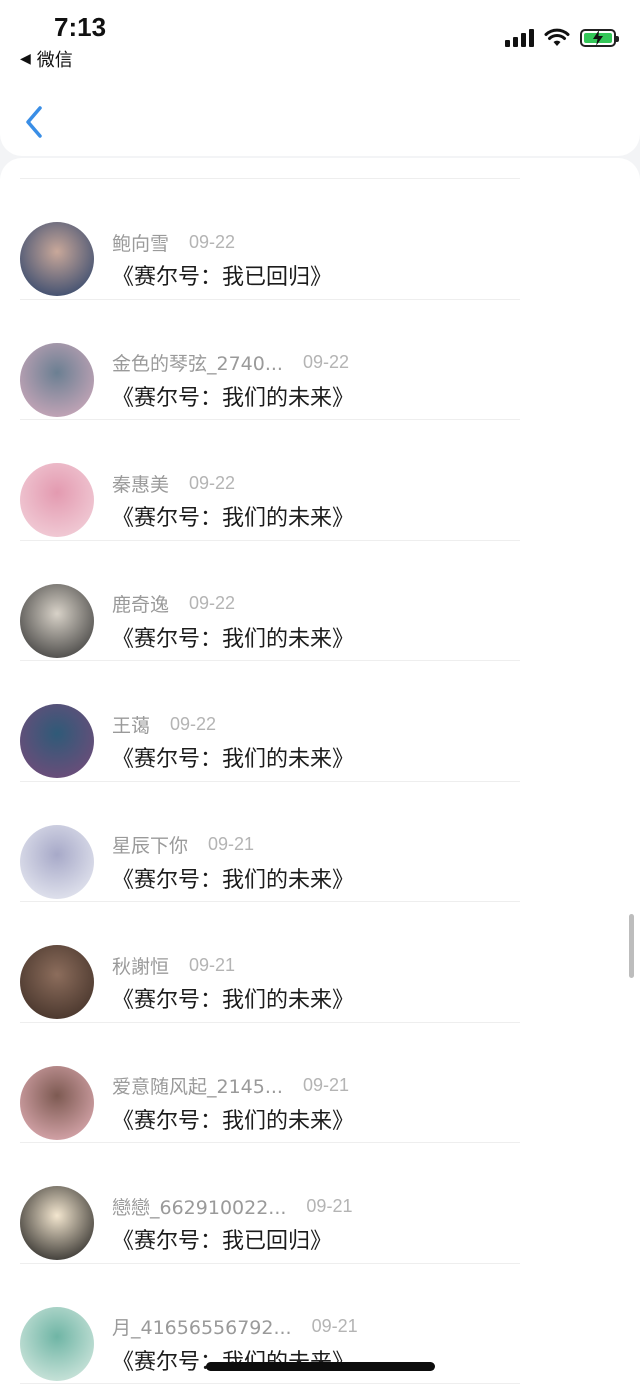 The height and width of the screenshot is (1386, 640). Describe the element at coordinates (599, 38) in the screenshot. I see `battery-charging-icon` at that location.